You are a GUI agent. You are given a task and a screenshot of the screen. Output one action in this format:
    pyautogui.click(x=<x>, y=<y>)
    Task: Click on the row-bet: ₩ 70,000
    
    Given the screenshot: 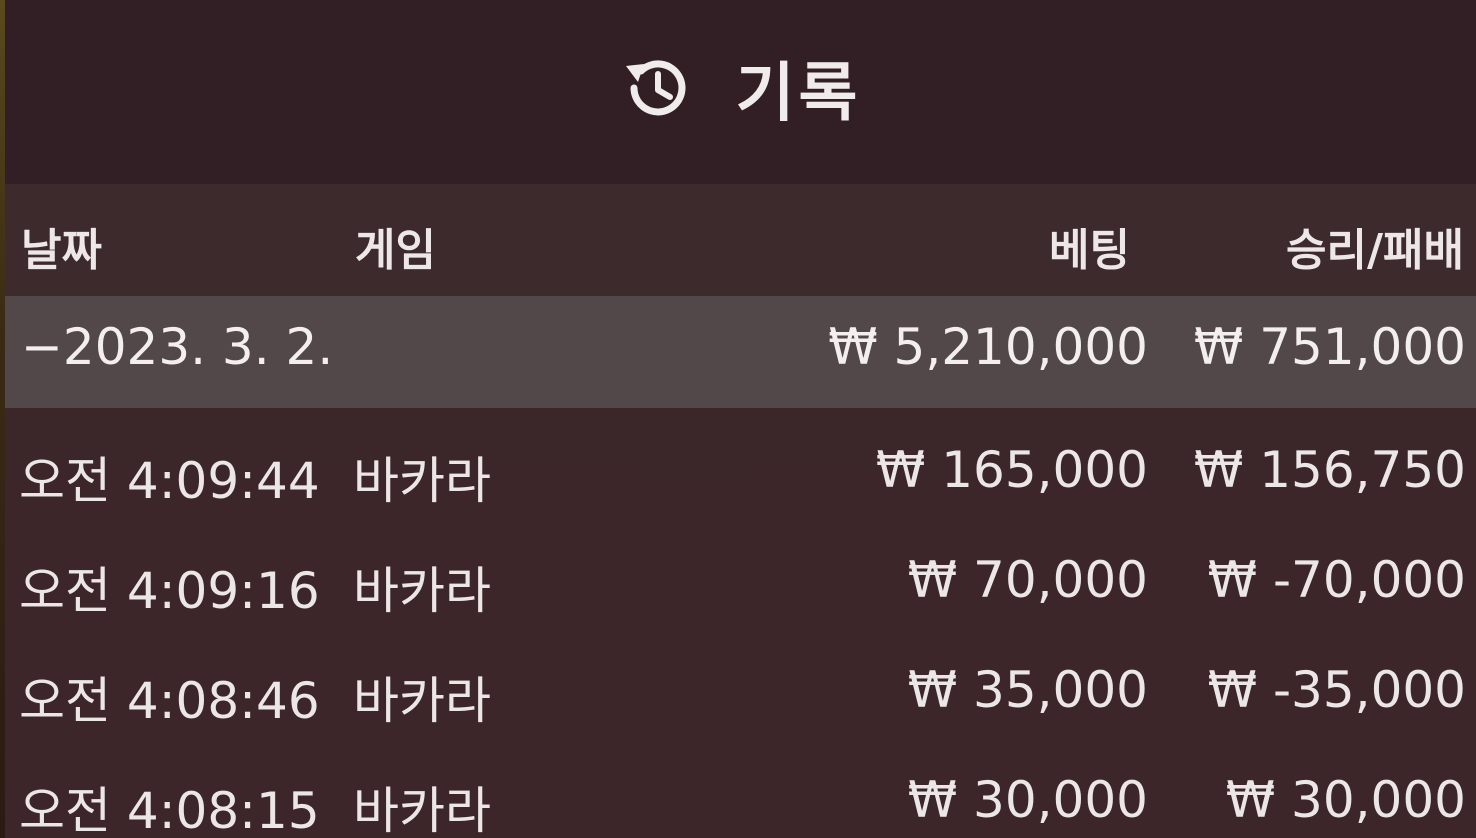 What is the action you would take?
    pyautogui.click(x=1027, y=580)
    